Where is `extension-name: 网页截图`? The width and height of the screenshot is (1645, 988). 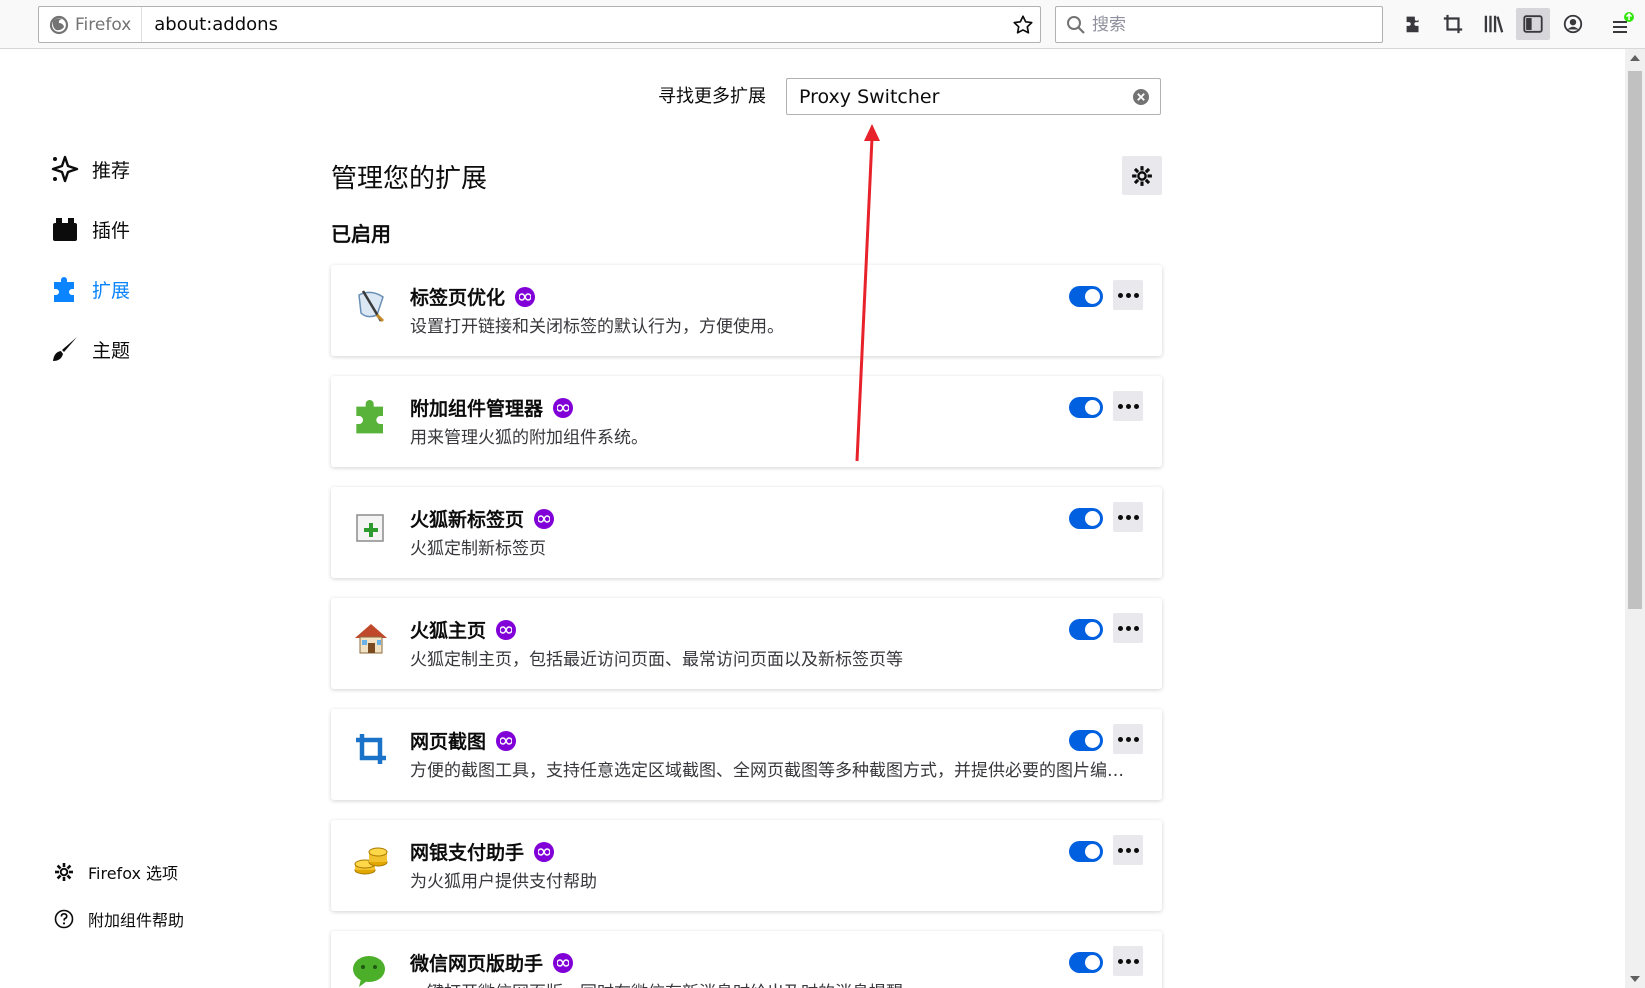 extension-name: 网页截图 is located at coordinates (448, 742).